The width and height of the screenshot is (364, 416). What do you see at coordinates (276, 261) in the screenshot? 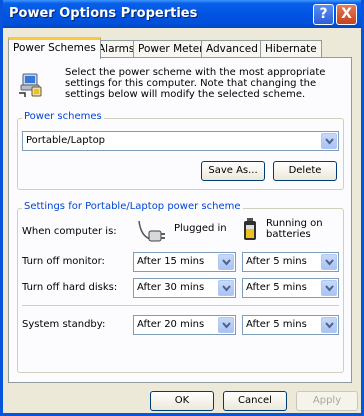
I see `monitor-battery-value: After 5 mins` at bounding box center [276, 261].